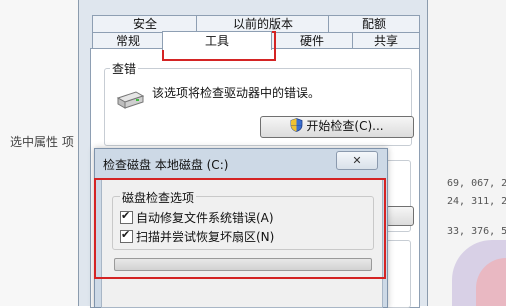 The width and height of the screenshot is (506, 308). I want to click on background-number: 69, 067, 2, so click(476, 183).